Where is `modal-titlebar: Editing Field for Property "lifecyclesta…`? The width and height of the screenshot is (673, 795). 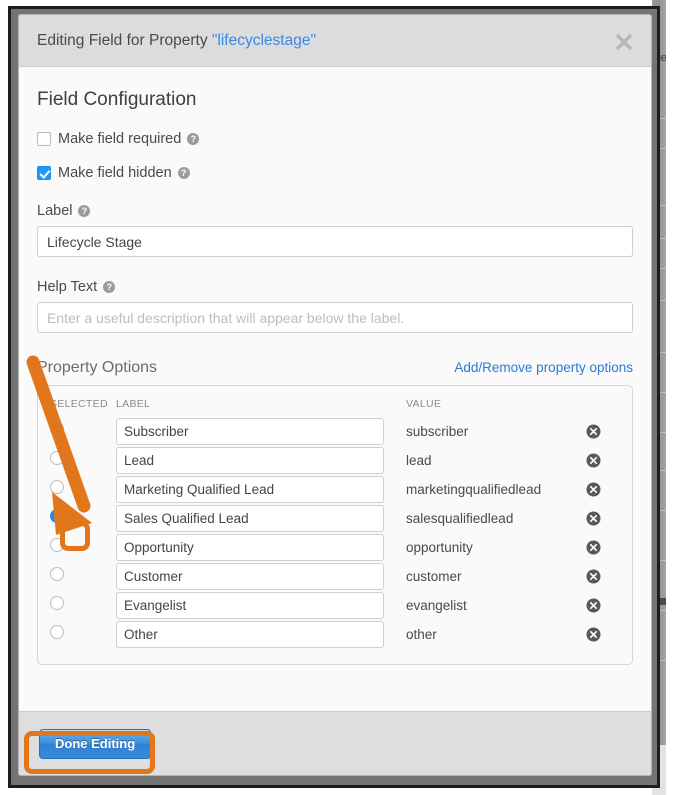
modal-titlebar: Editing Field for Property "lifecyclesta… is located at coordinates (335, 41).